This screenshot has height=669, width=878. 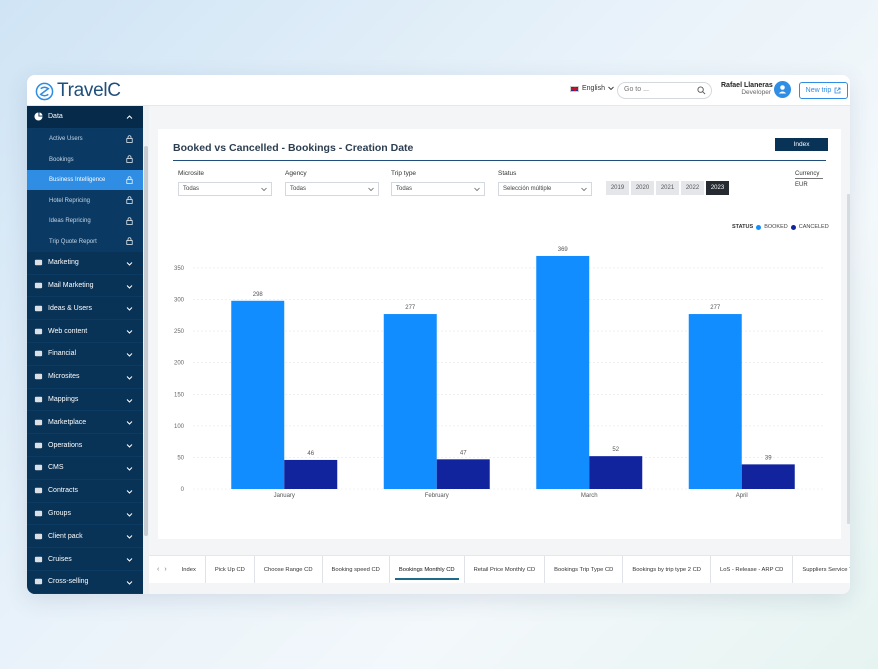 I want to click on filter-value: Selección múltiple, so click(x=527, y=189).